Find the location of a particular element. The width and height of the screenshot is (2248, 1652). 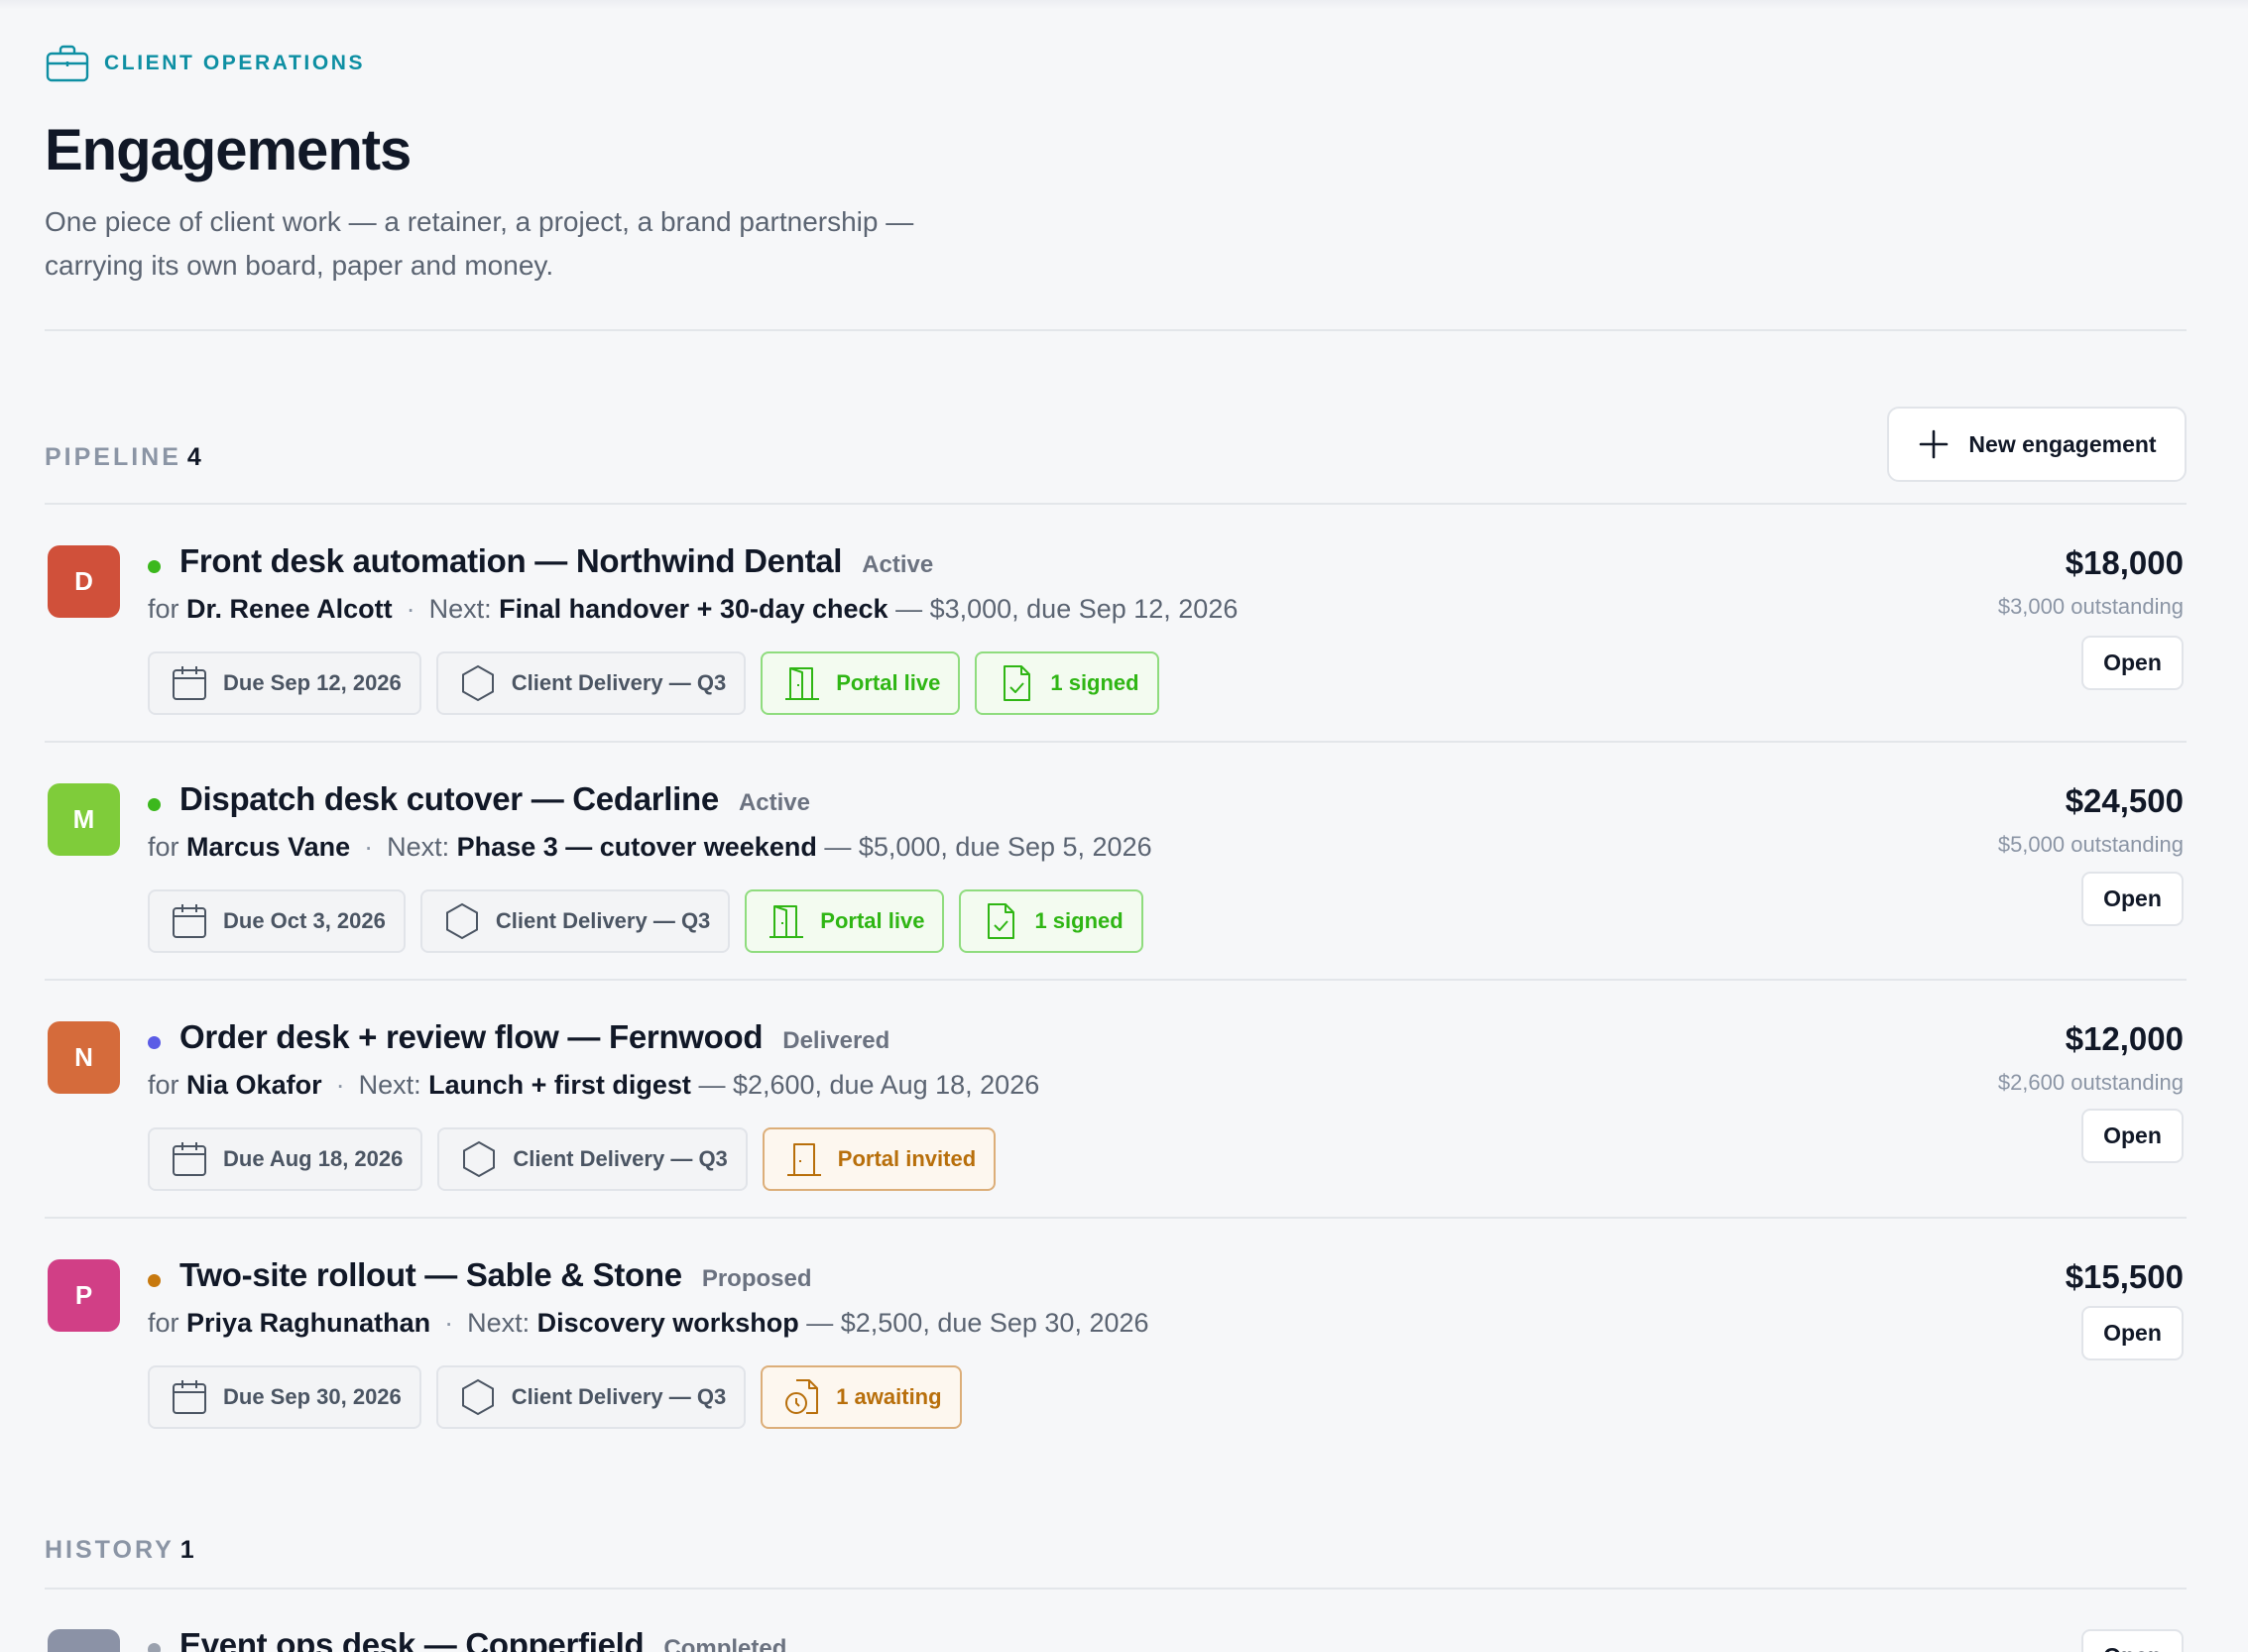

due-chip: Due Aug 18, 2026 is located at coordinates (285, 1159).